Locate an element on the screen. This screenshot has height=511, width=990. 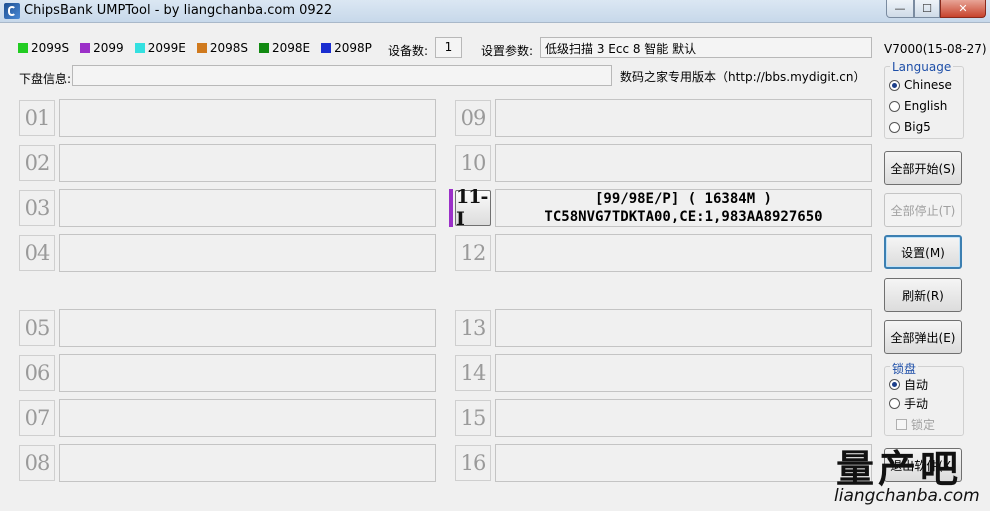
disk-info-label: 下盘信息: is located at coordinates (45, 79).